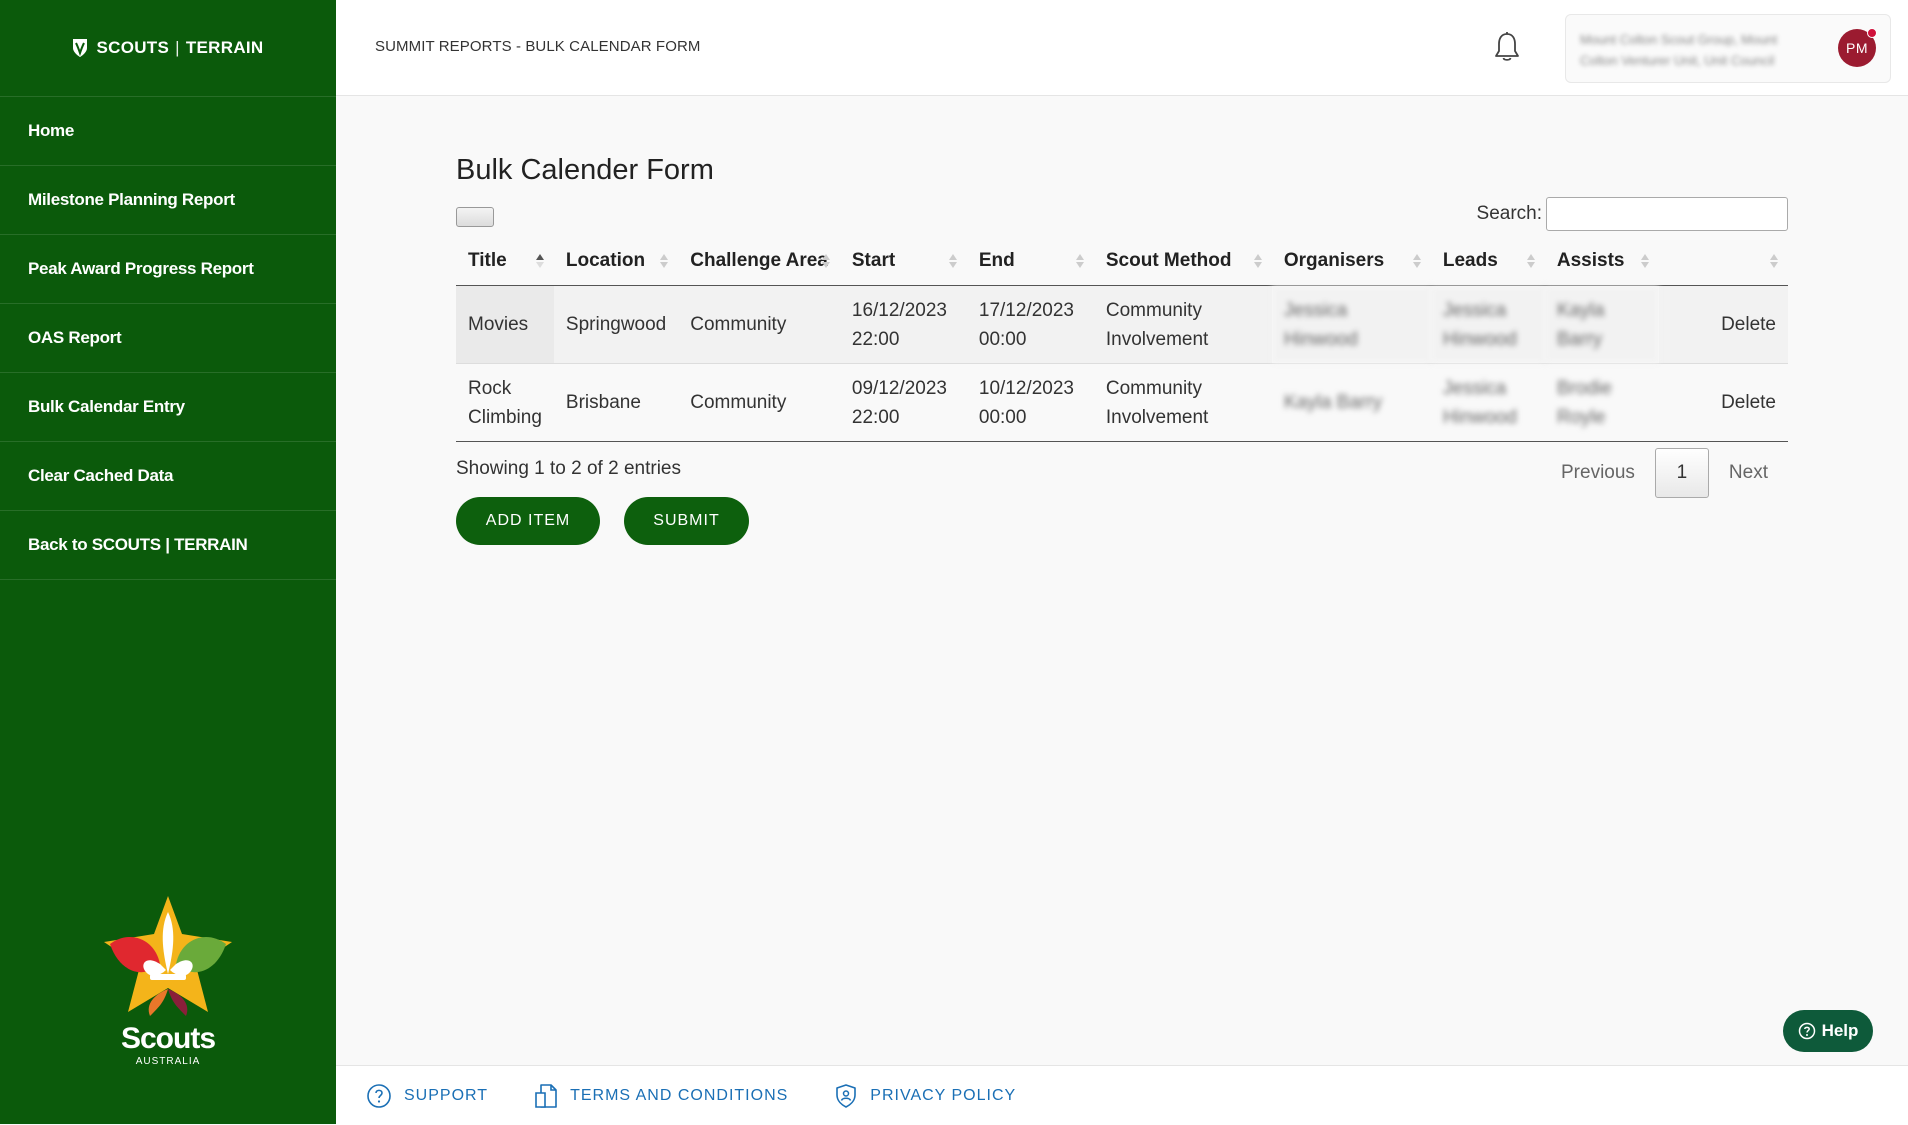 The width and height of the screenshot is (1908, 1125). Describe the element at coordinates (505, 402) in the screenshot. I see `cell-title: Rock Climbing` at that location.